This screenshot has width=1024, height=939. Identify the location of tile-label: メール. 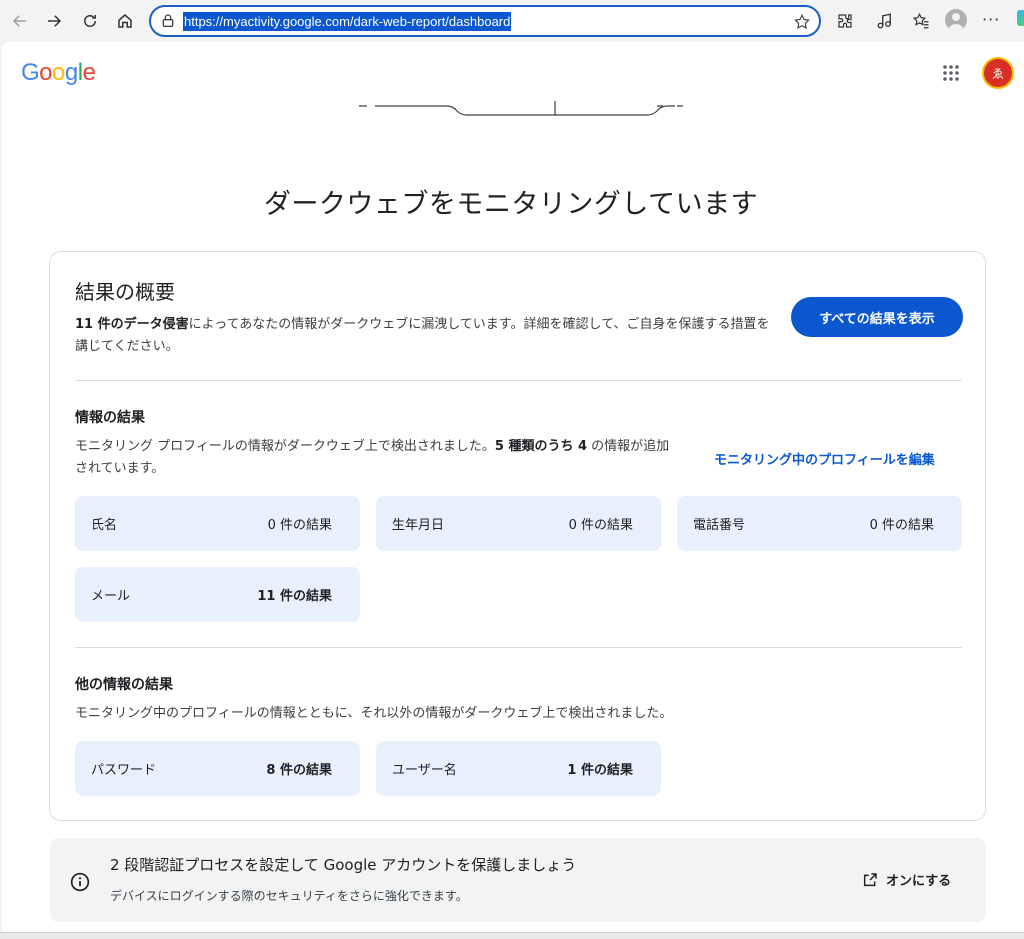
(111, 596).